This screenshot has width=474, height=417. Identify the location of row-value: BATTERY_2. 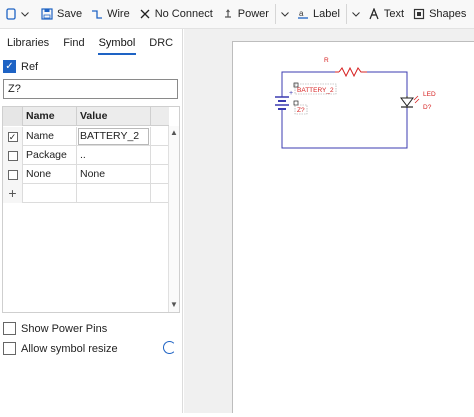
(110, 136).